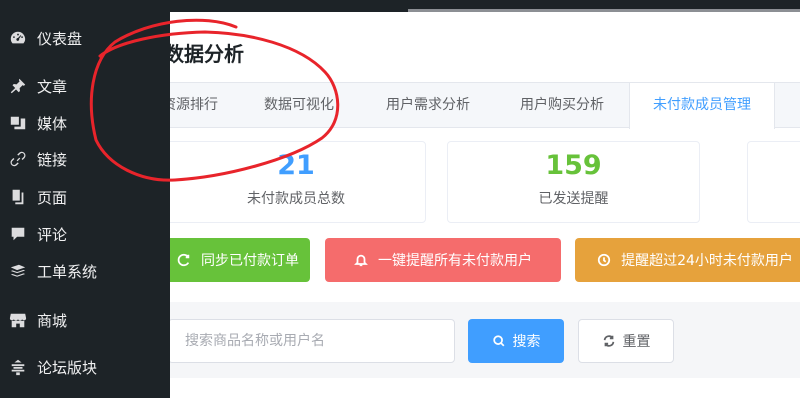 This screenshot has width=800, height=398. I want to click on store-icon, so click(18, 320).